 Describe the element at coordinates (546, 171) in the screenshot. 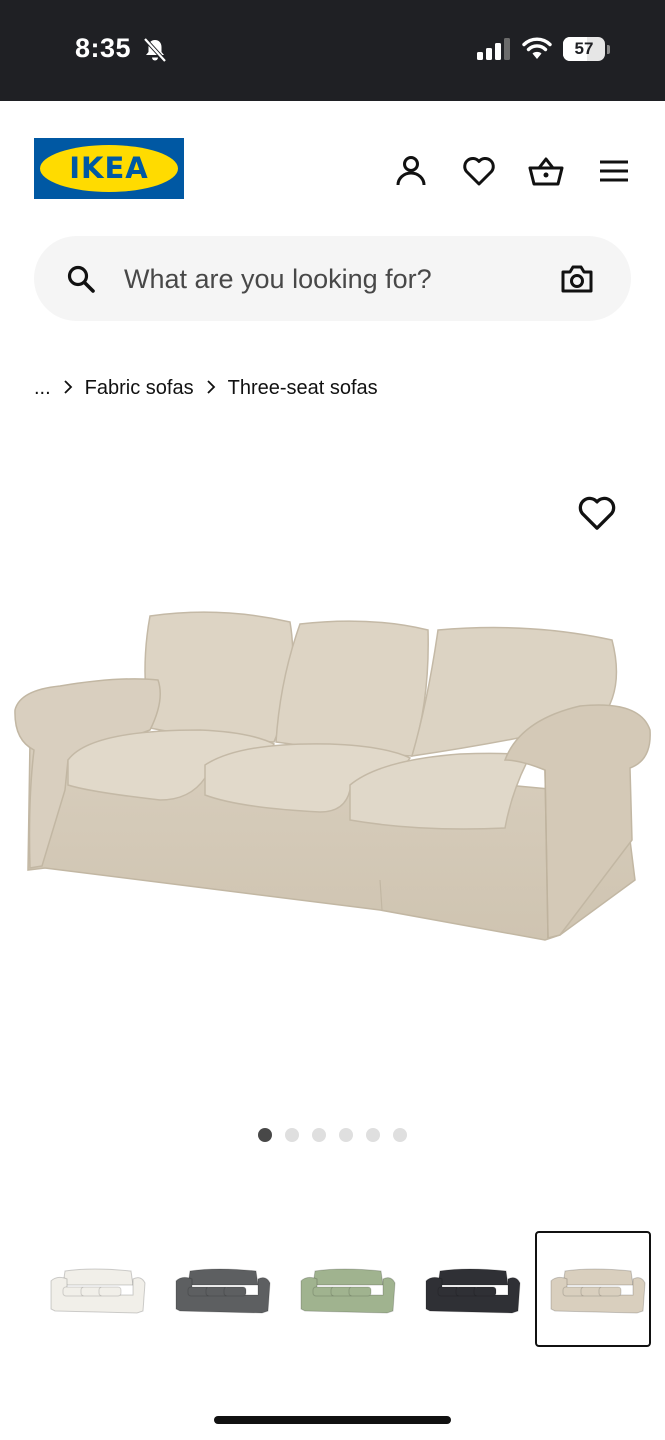

I see `shopping-basket-icon` at that location.